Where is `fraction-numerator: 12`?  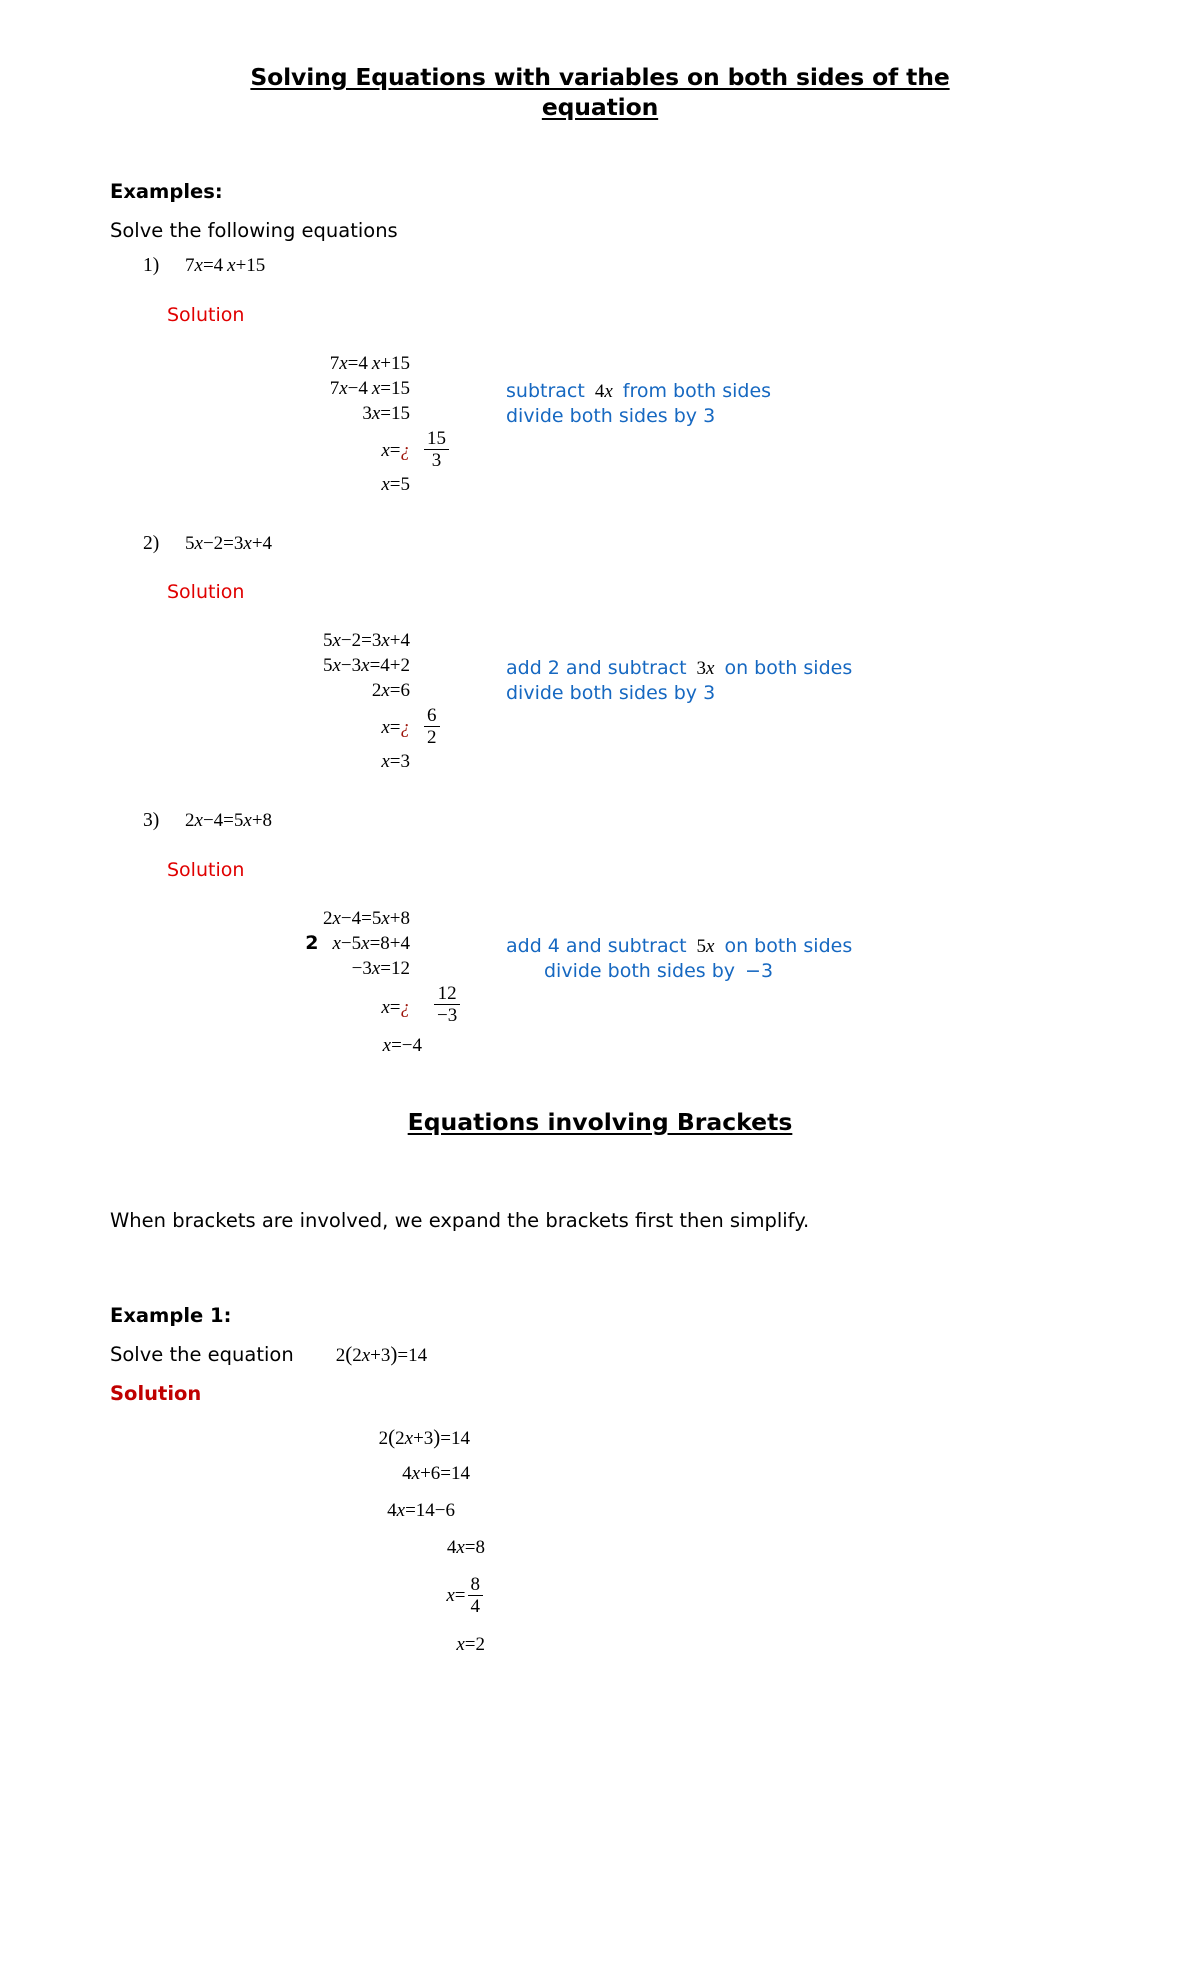 fraction-numerator: 12 is located at coordinates (447, 993).